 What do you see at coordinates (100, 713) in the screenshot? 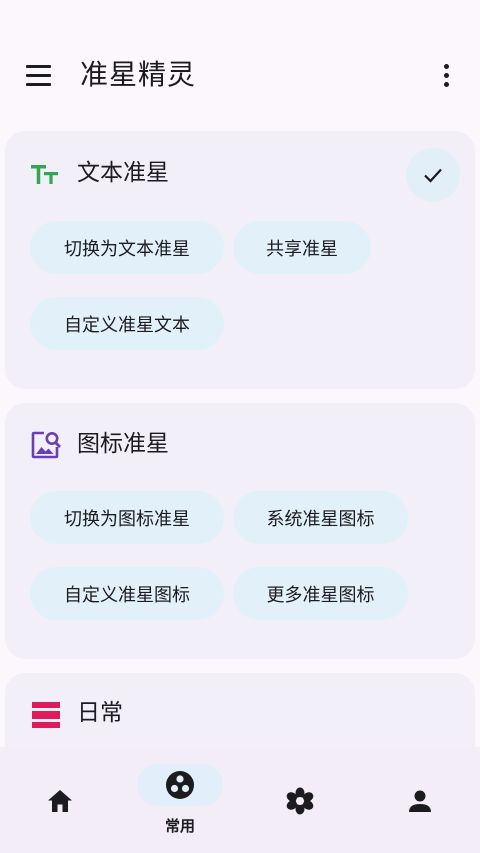
I see `section-title: 日常` at bounding box center [100, 713].